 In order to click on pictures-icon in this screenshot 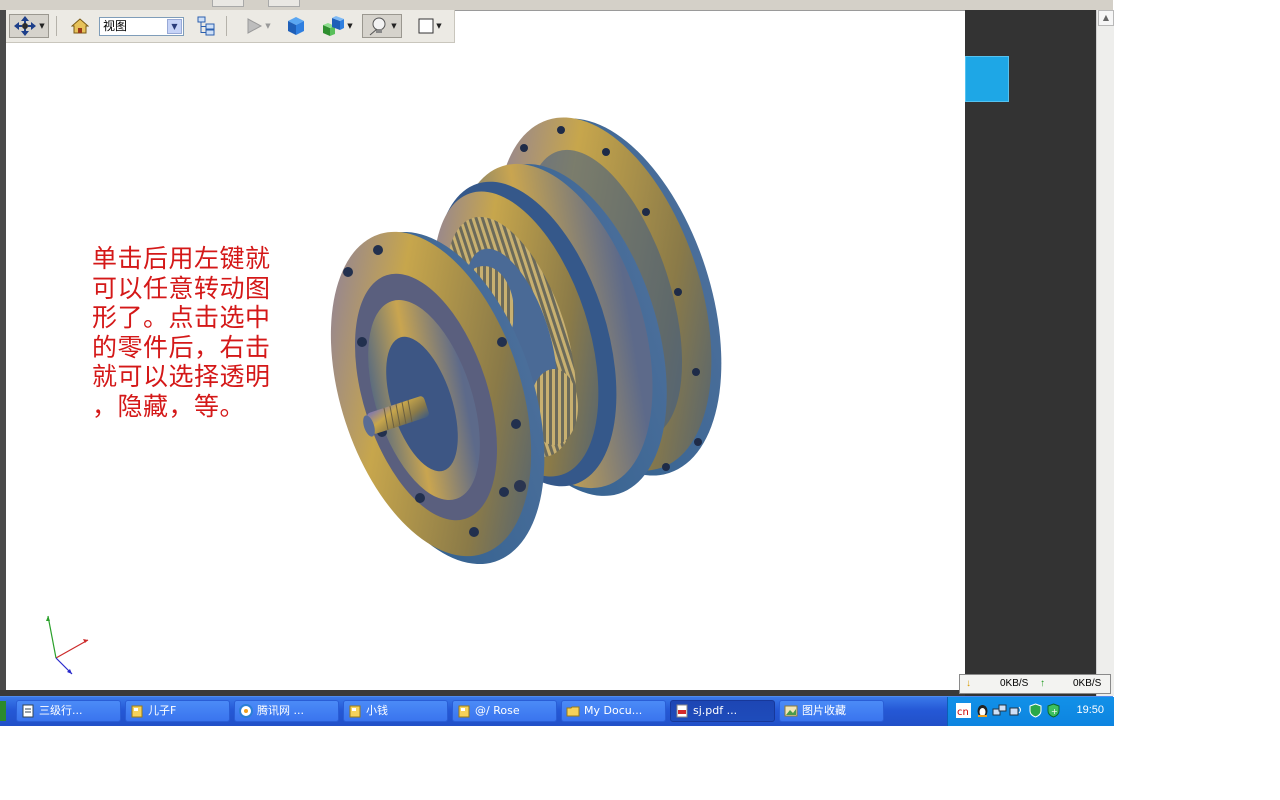, I will do `click(791, 711)`.